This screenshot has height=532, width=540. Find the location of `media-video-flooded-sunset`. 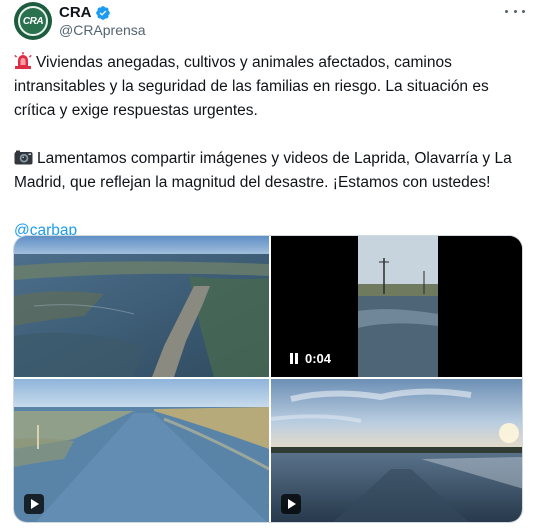

media-video-flooded-sunset is located at coordinates (396, 450).